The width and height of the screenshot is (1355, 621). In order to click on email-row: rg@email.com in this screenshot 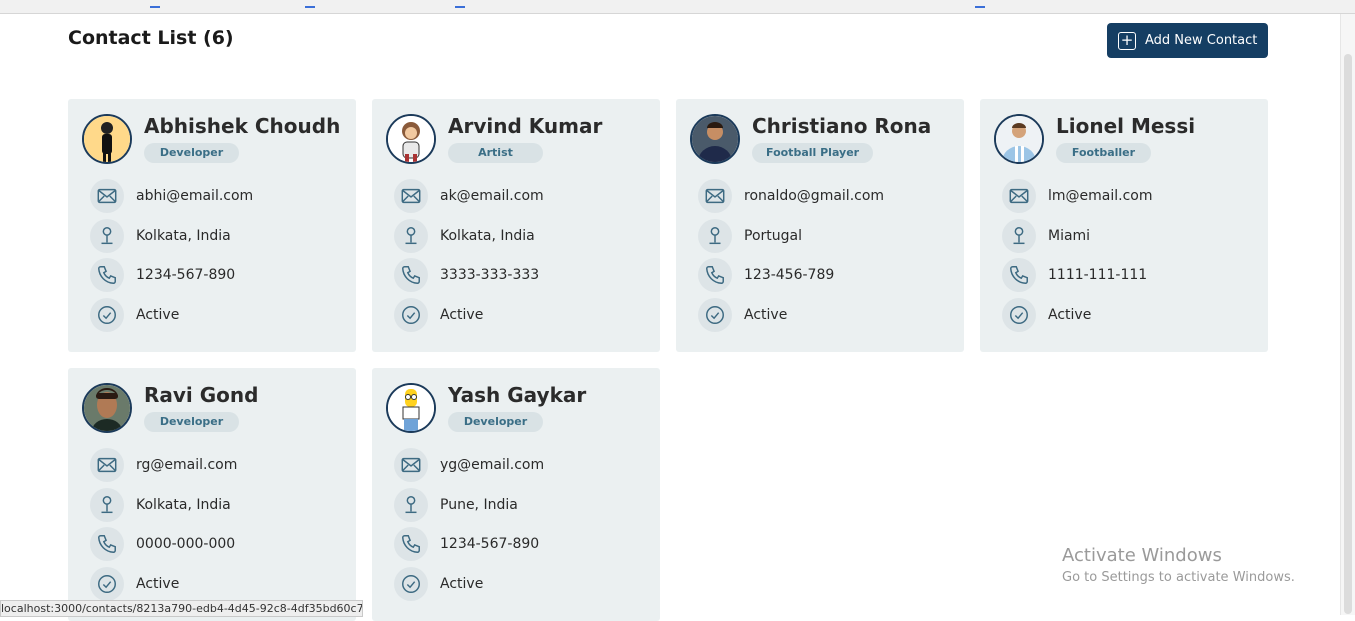, I will do `click(163, 465)`.